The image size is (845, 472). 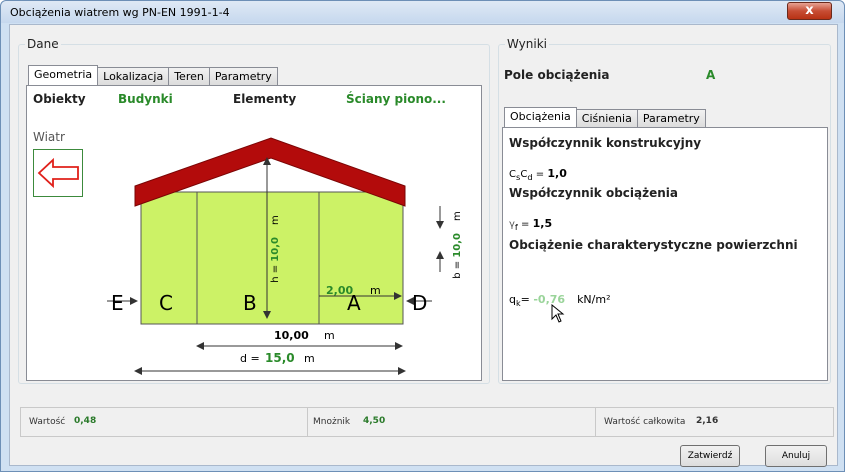 What do you see at coordinates (527, 299) in the screenshot?
I see `qk-eq: =` at bounding box center [527, 299].